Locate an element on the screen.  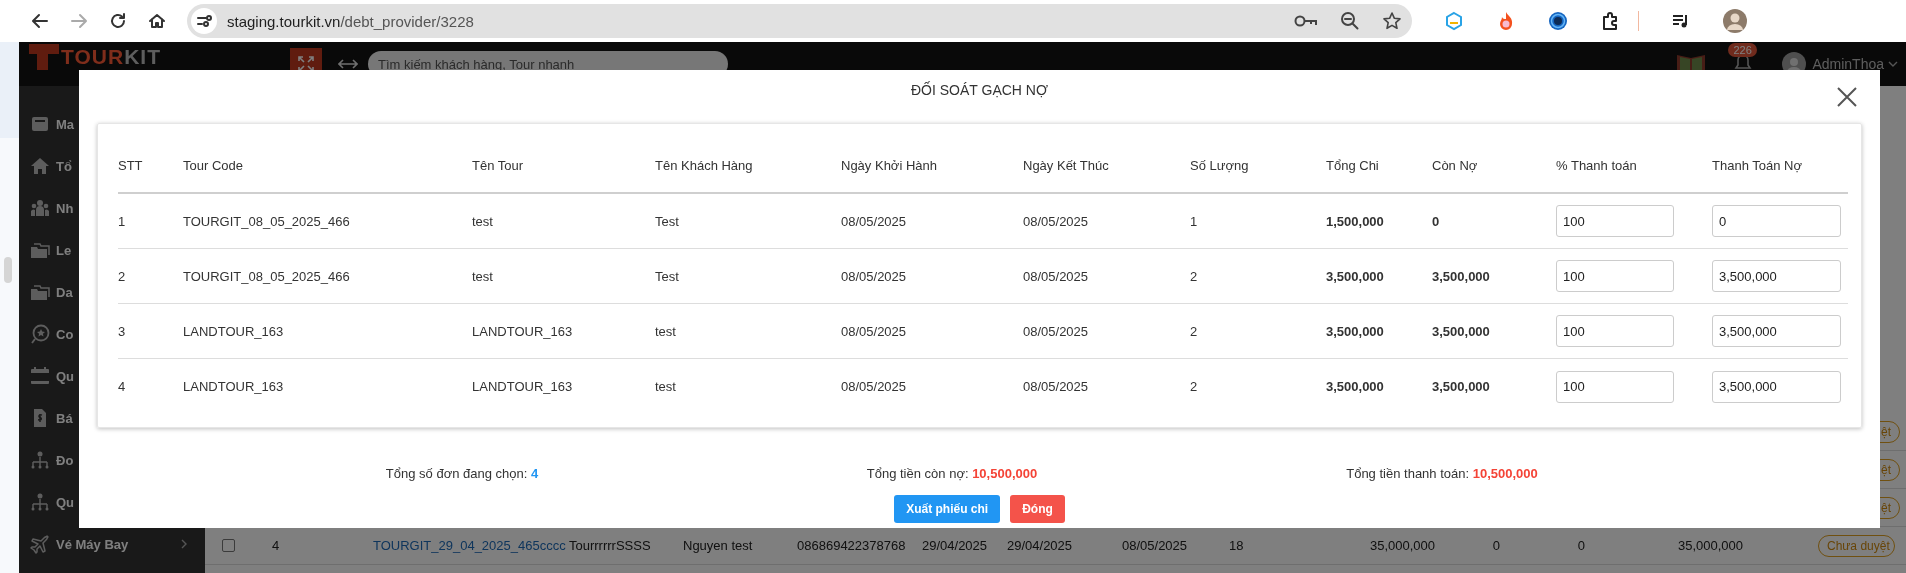
column-header: Còn Nợ is located at coordinates (1494, 166).